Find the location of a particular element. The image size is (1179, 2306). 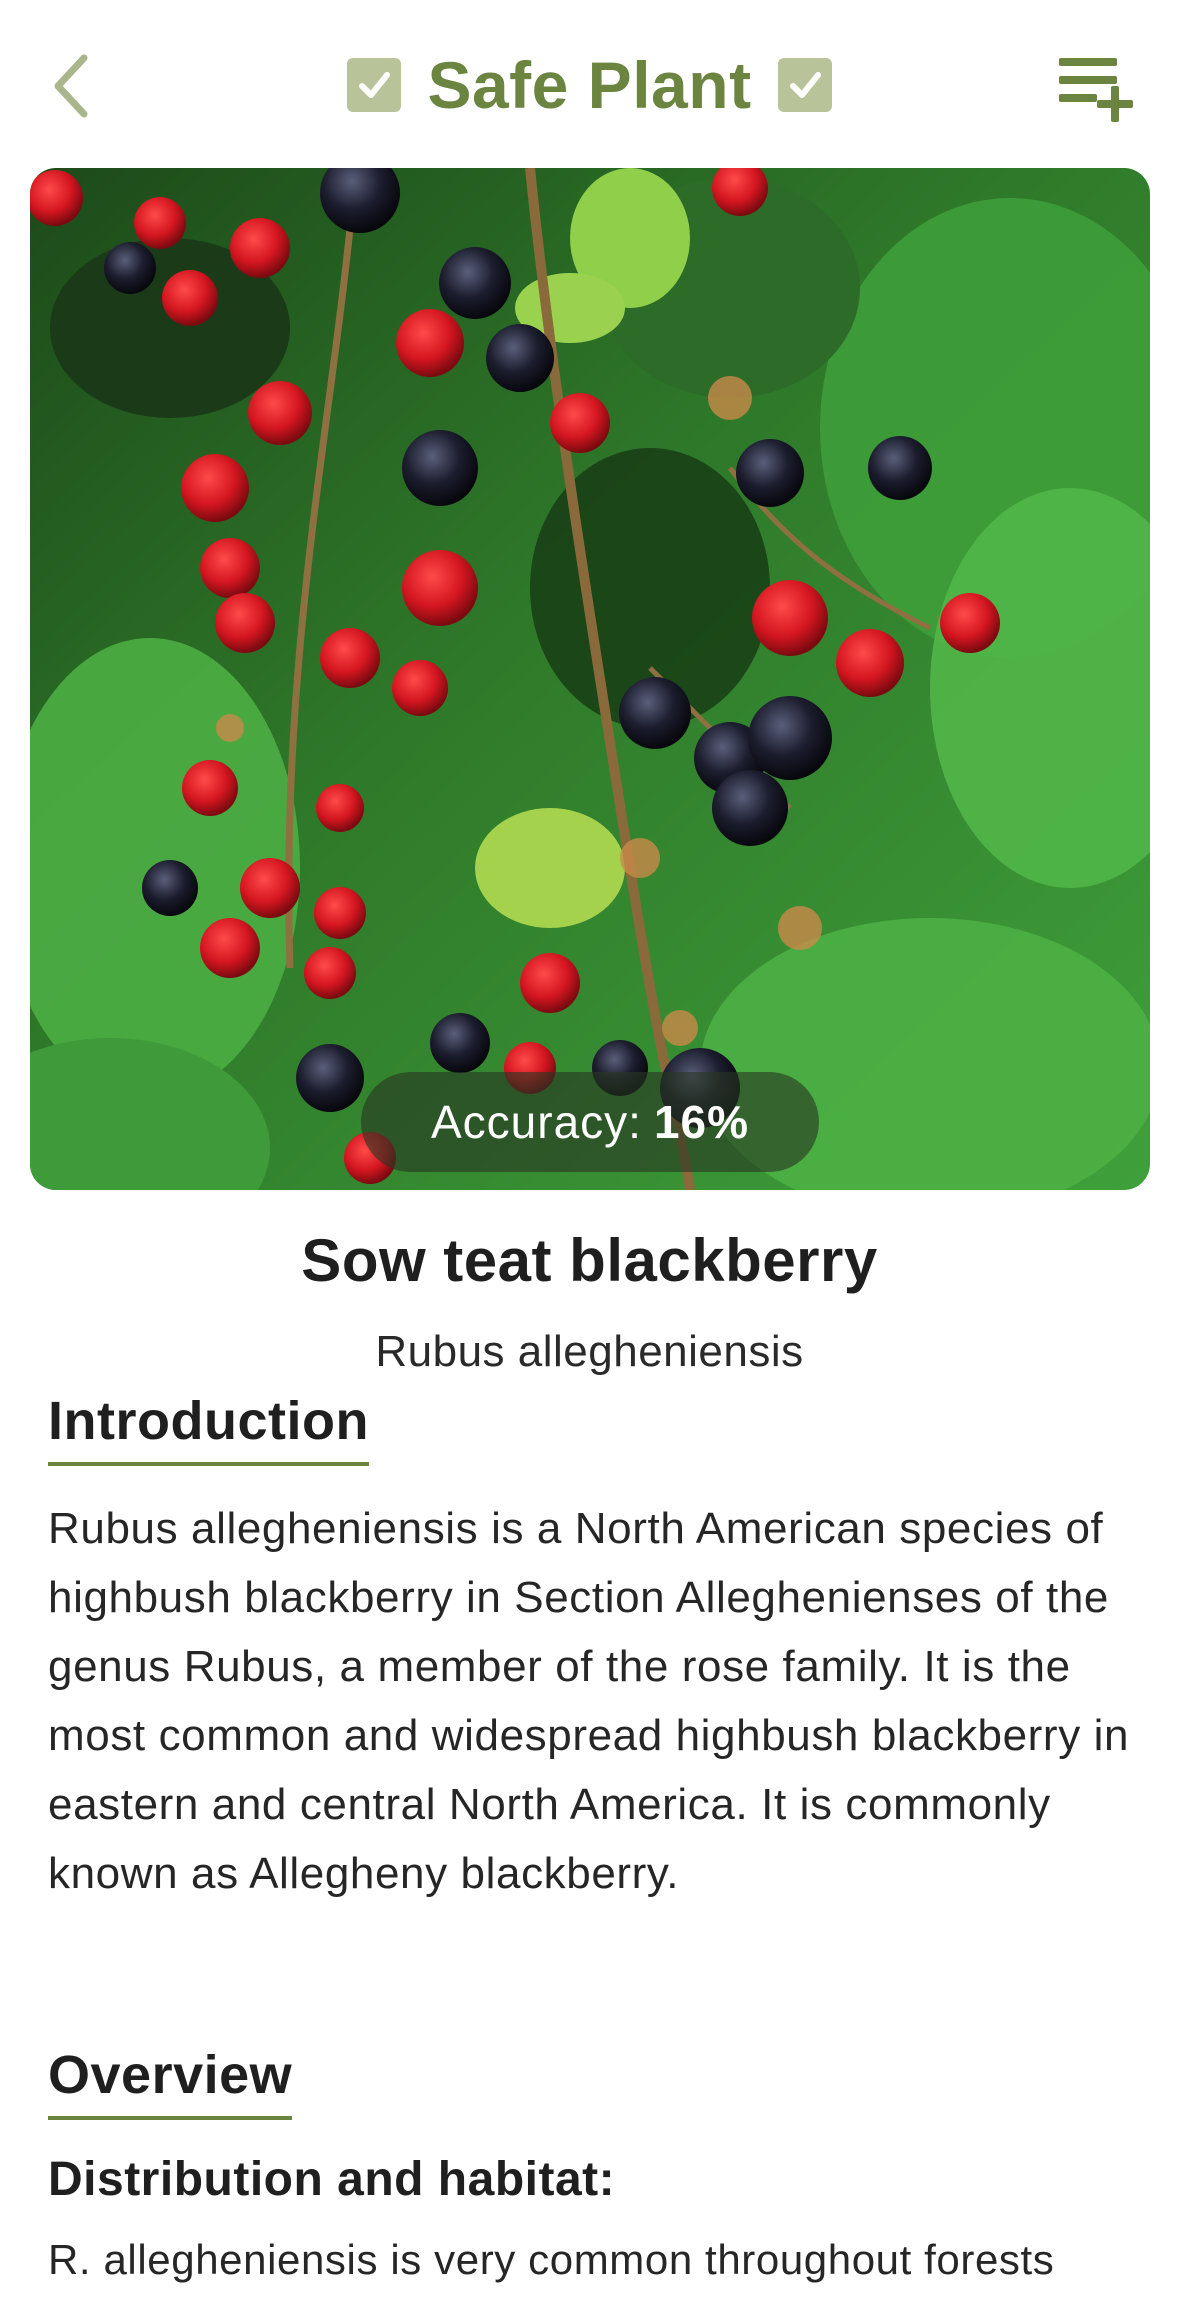

page-title: Safe Plant is located at coordinates (589, 85).